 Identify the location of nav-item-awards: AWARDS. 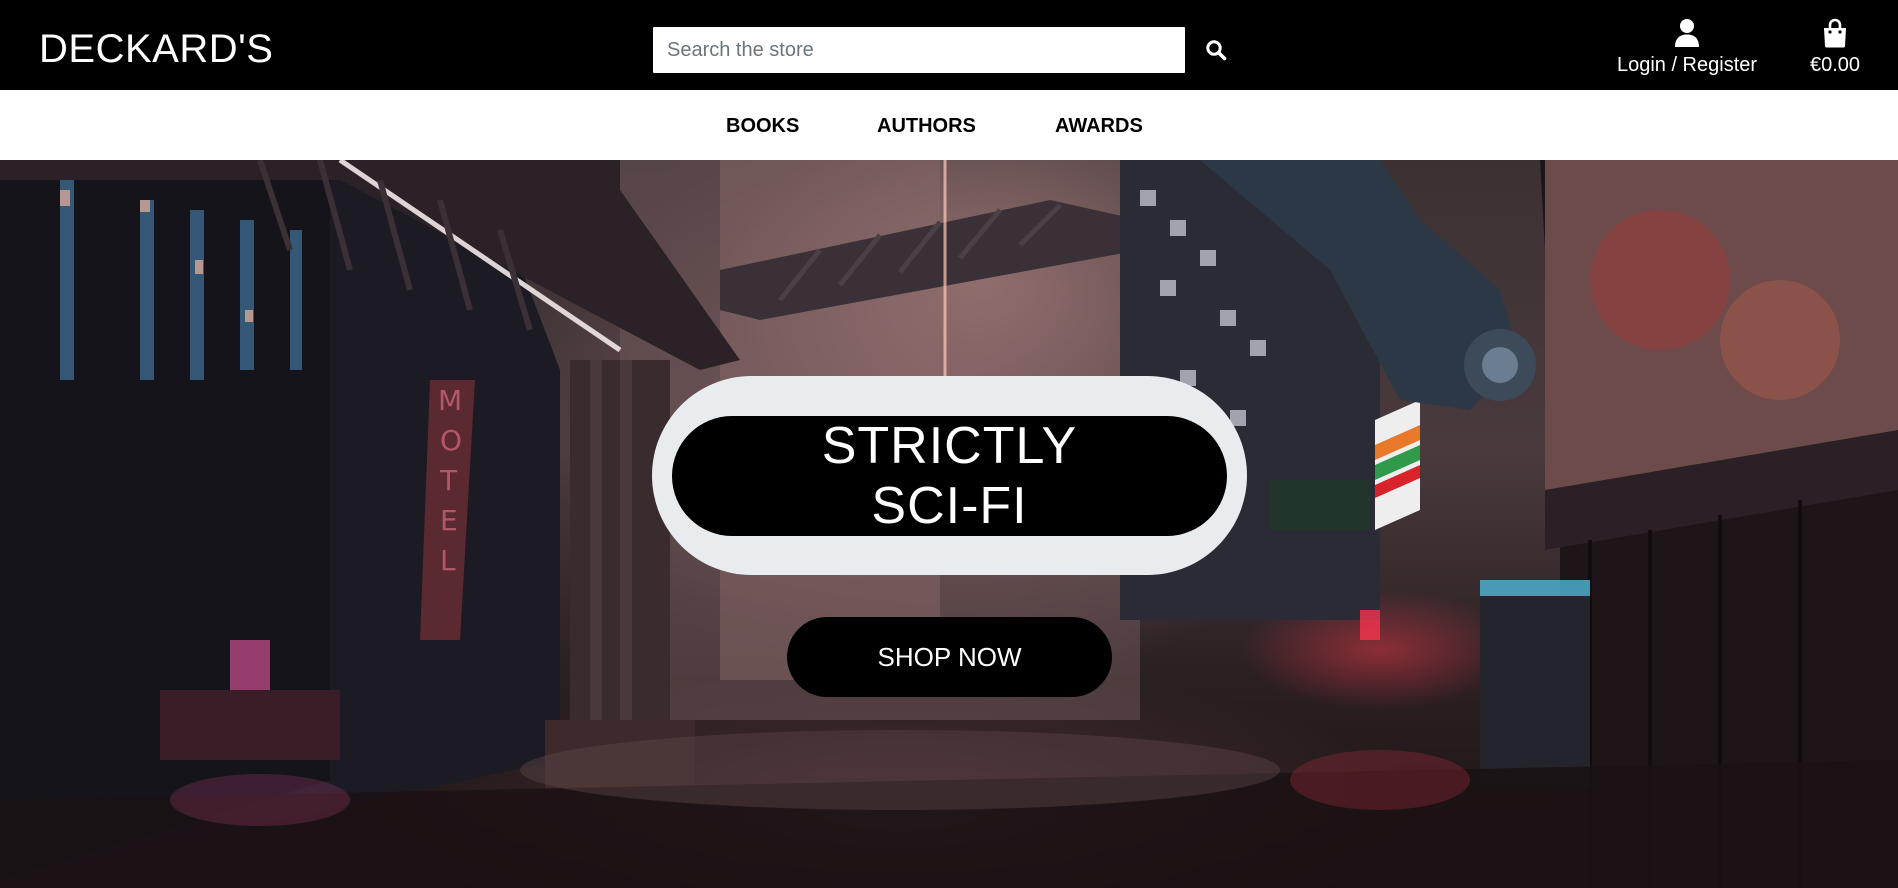
(1099, 126).